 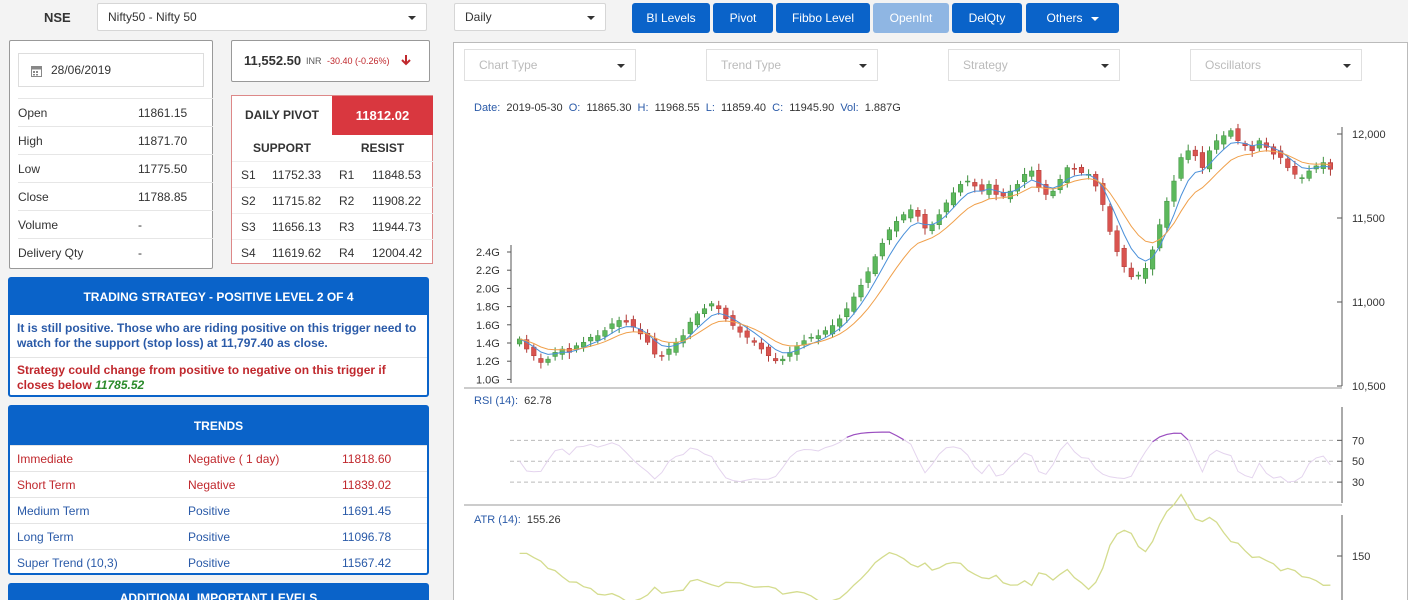 I want to click on quote-row-delivery: Delivery Qty -, so click(x=115, y=252).